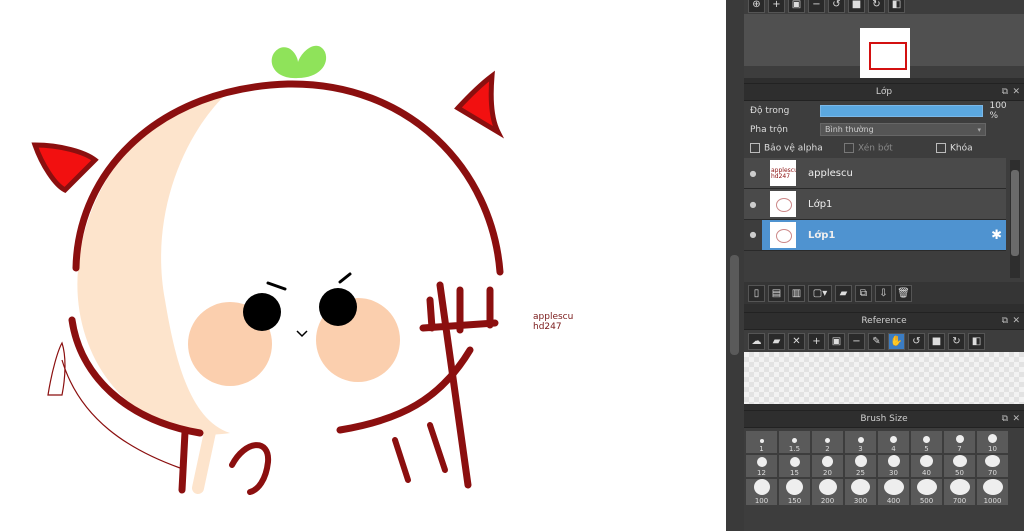 The height and width of the screenshot is (531, 1024). Describe the element at coordinates (756, 293) in the screenshot. I see `new-layer-icon: ▯` at that location.